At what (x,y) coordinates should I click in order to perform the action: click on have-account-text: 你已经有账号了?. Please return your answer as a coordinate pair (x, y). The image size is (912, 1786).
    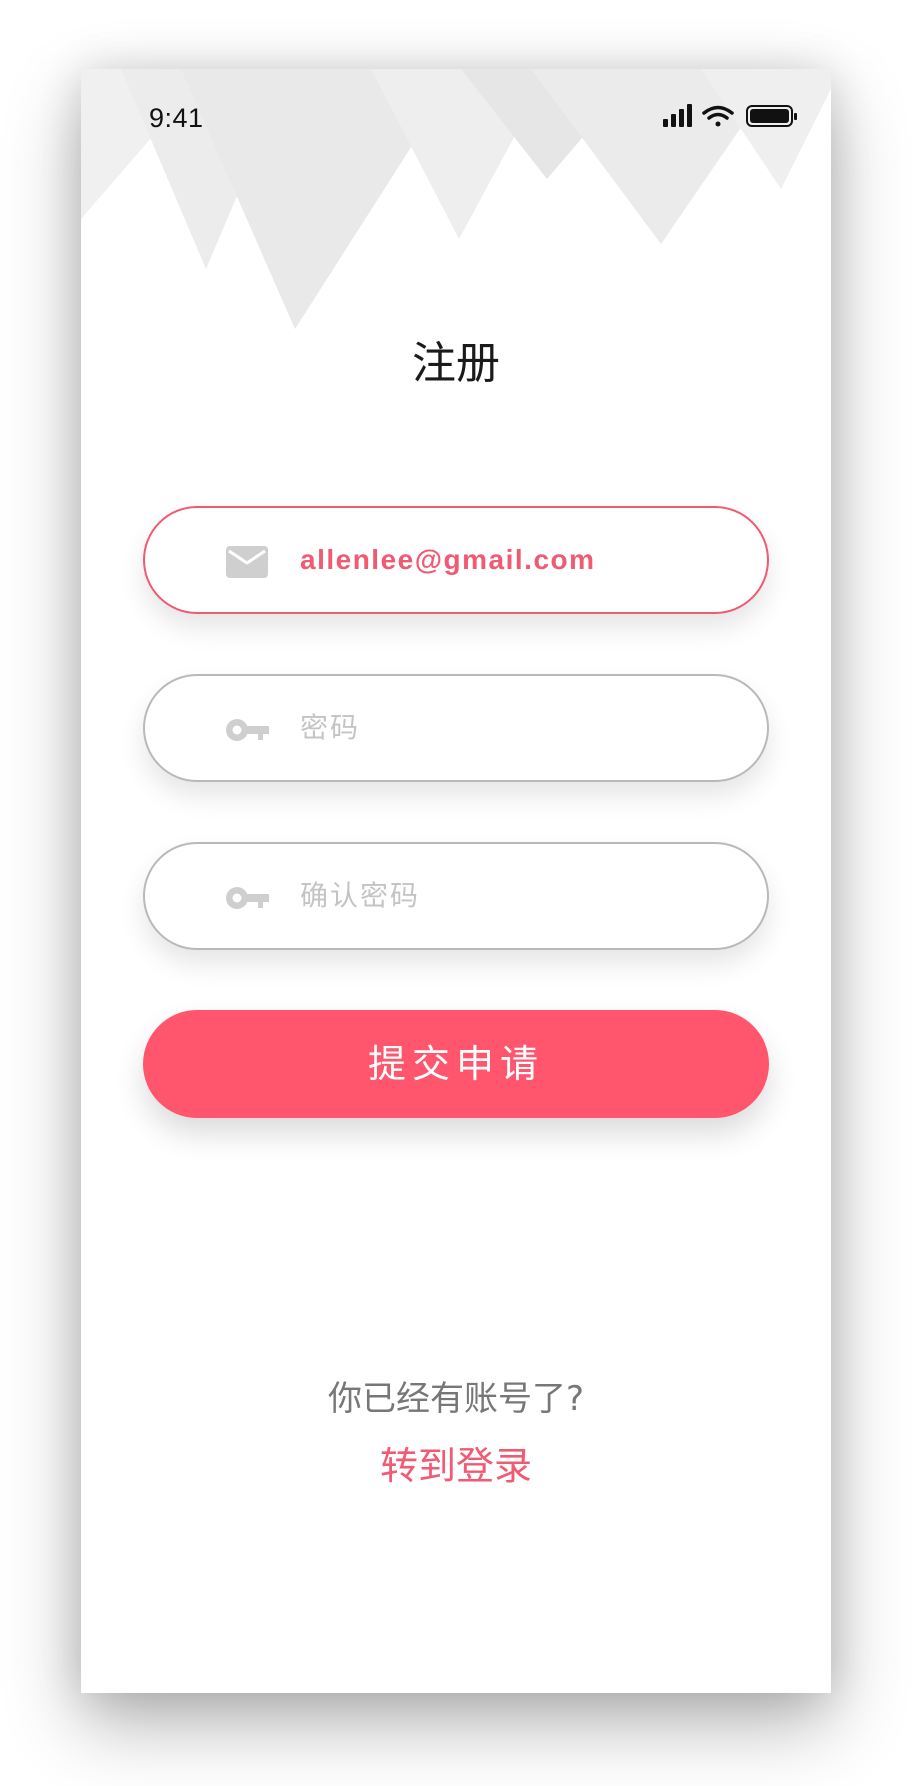
    Looking at the image, I should click on (456, 1399).